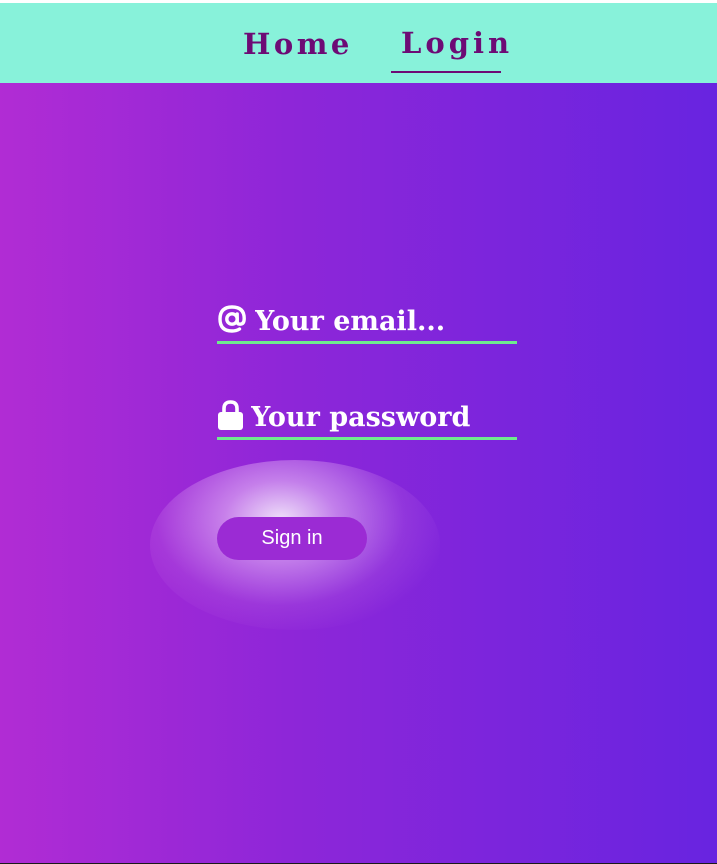 This screenshot has height=864, width=717. I want to click on password-field-group, so click(367, 419).